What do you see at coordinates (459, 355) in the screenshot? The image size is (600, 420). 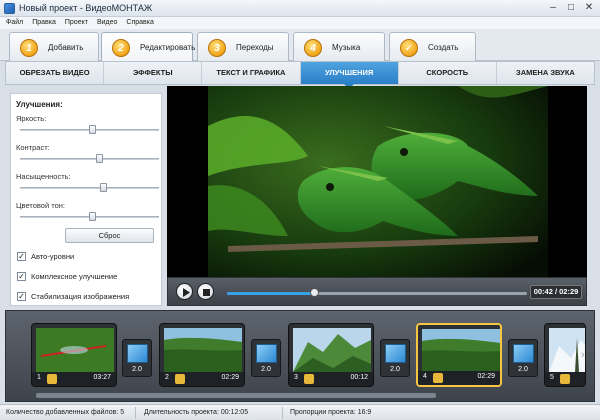 I see `timeline-clip-4: 4 02:29` at bounding box center [459, 355].